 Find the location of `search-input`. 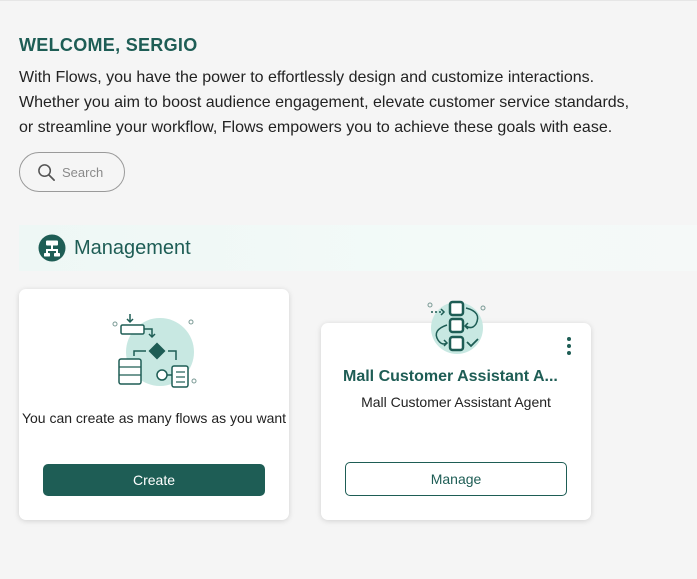

search-input is located at coordinates (92, 172).